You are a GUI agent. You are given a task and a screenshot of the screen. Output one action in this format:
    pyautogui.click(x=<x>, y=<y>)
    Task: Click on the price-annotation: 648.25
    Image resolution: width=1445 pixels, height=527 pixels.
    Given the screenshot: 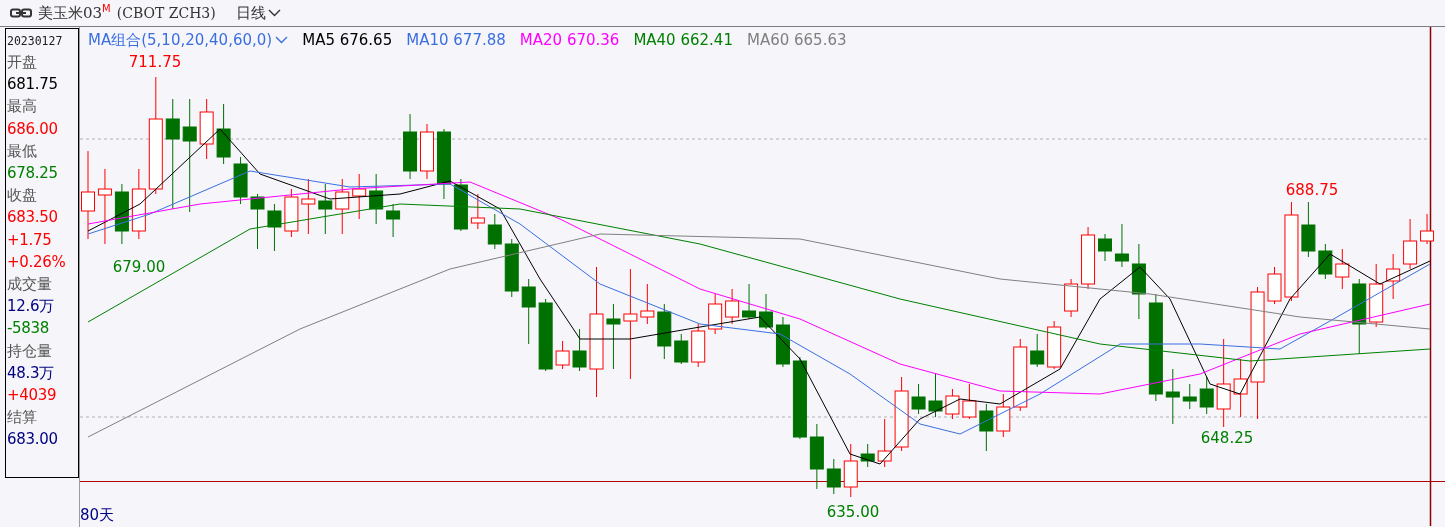 What is the action you would take?
    pyautogui.click(x=1227, y=438)
    